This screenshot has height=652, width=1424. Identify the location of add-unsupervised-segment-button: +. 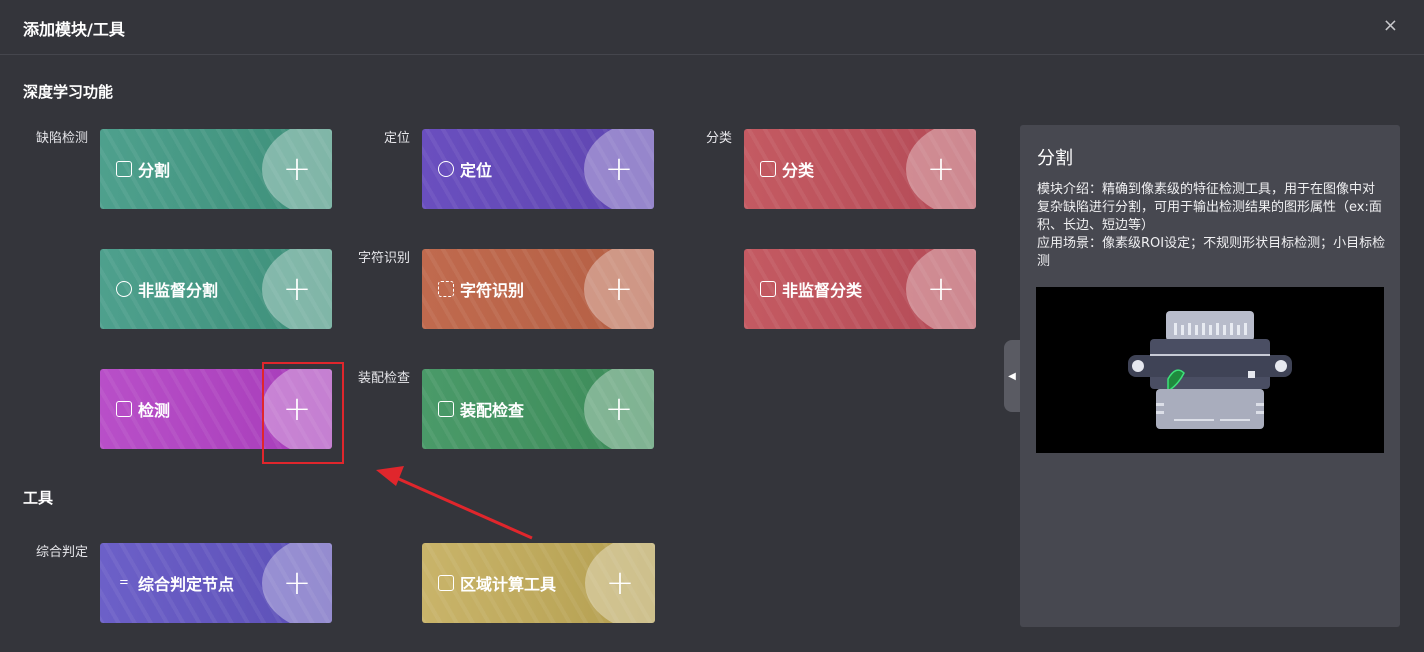
(297, 289).